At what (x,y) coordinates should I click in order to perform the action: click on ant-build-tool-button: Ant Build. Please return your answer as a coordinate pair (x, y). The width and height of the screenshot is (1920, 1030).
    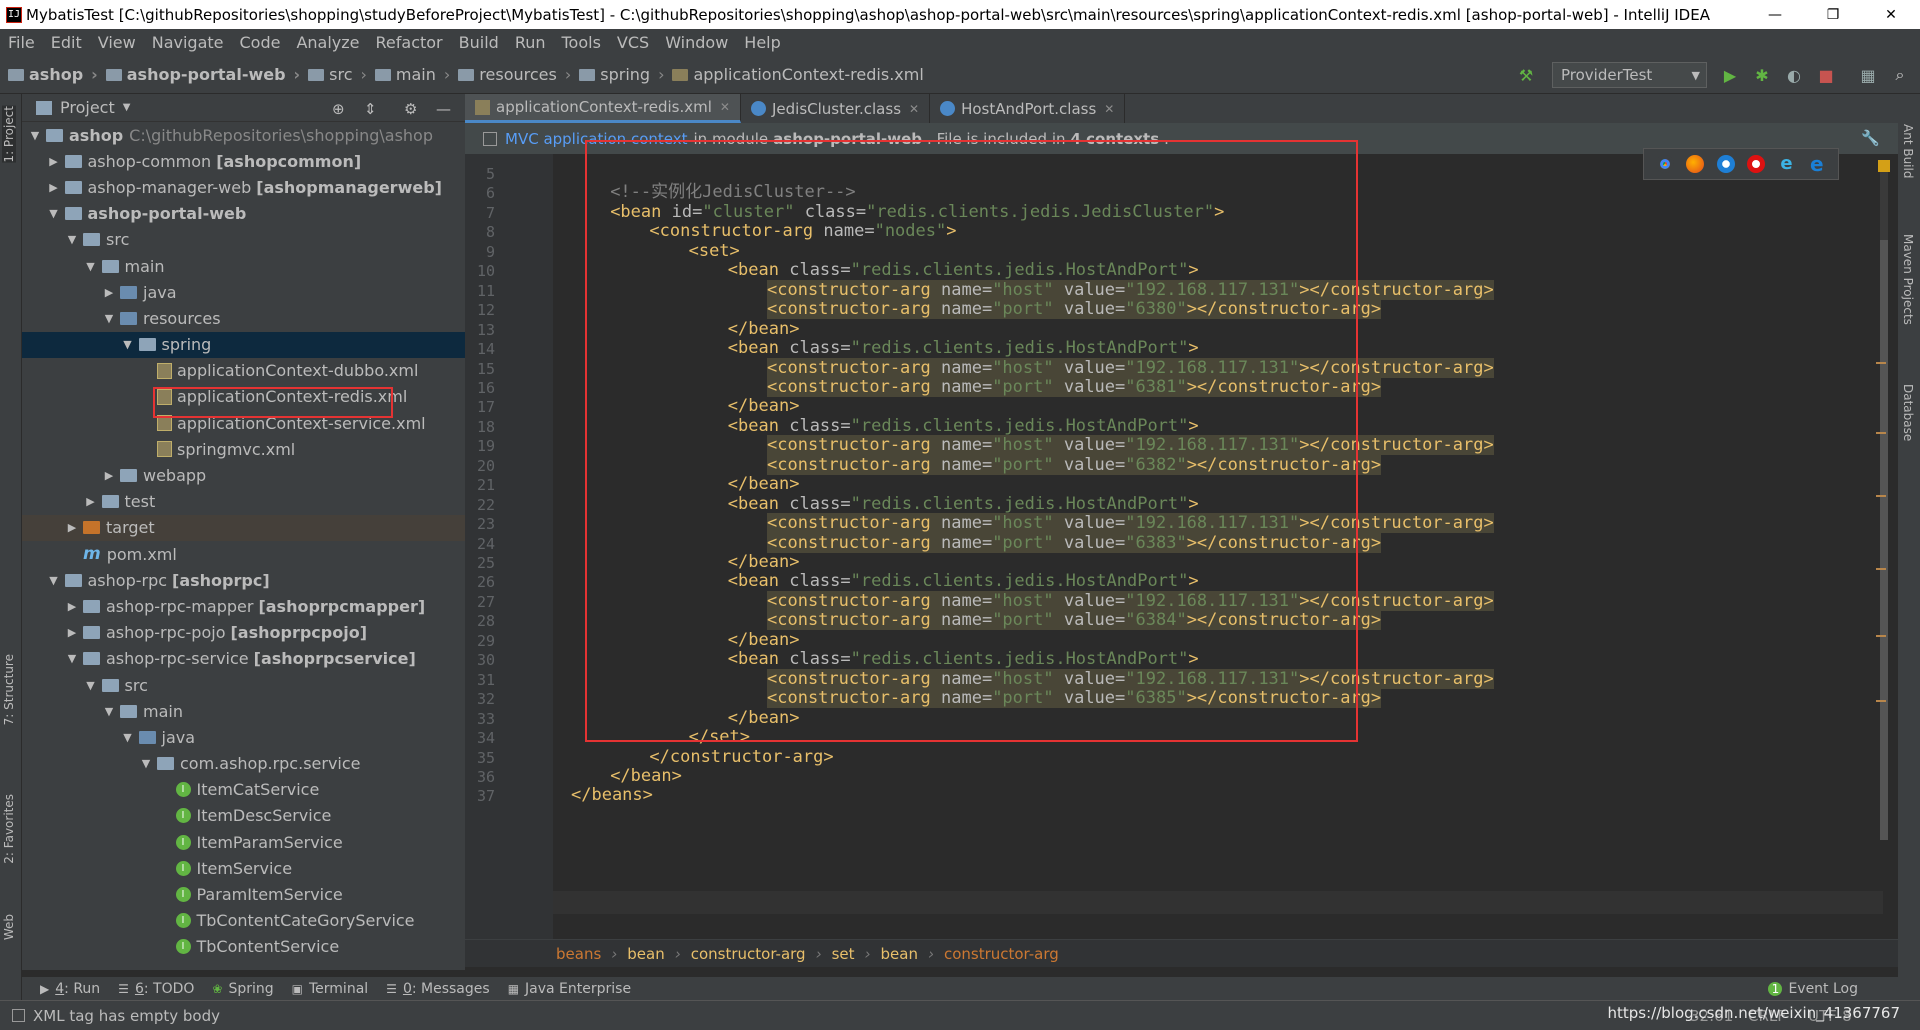
    Looking at the image, I should click on (1908, 151).